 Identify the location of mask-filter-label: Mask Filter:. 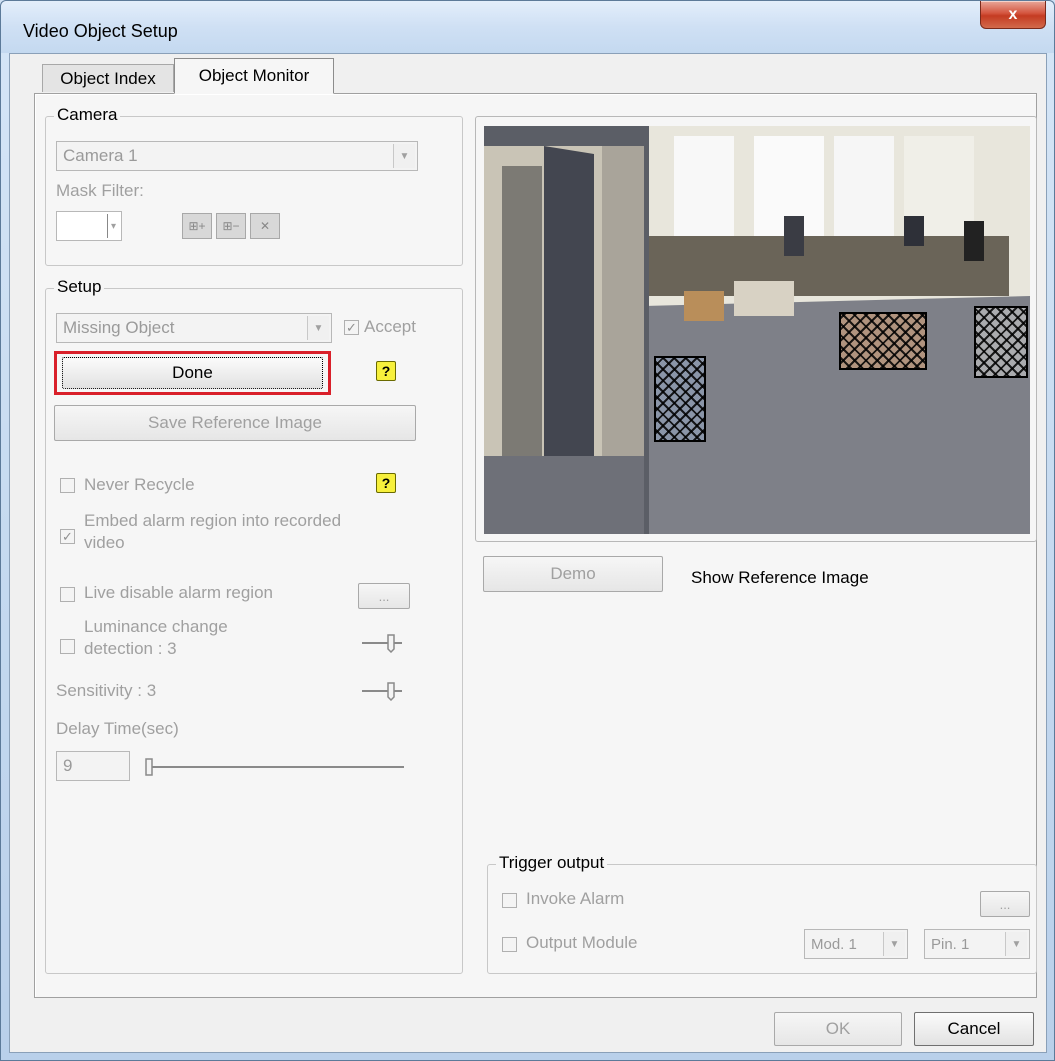
(100, 190).